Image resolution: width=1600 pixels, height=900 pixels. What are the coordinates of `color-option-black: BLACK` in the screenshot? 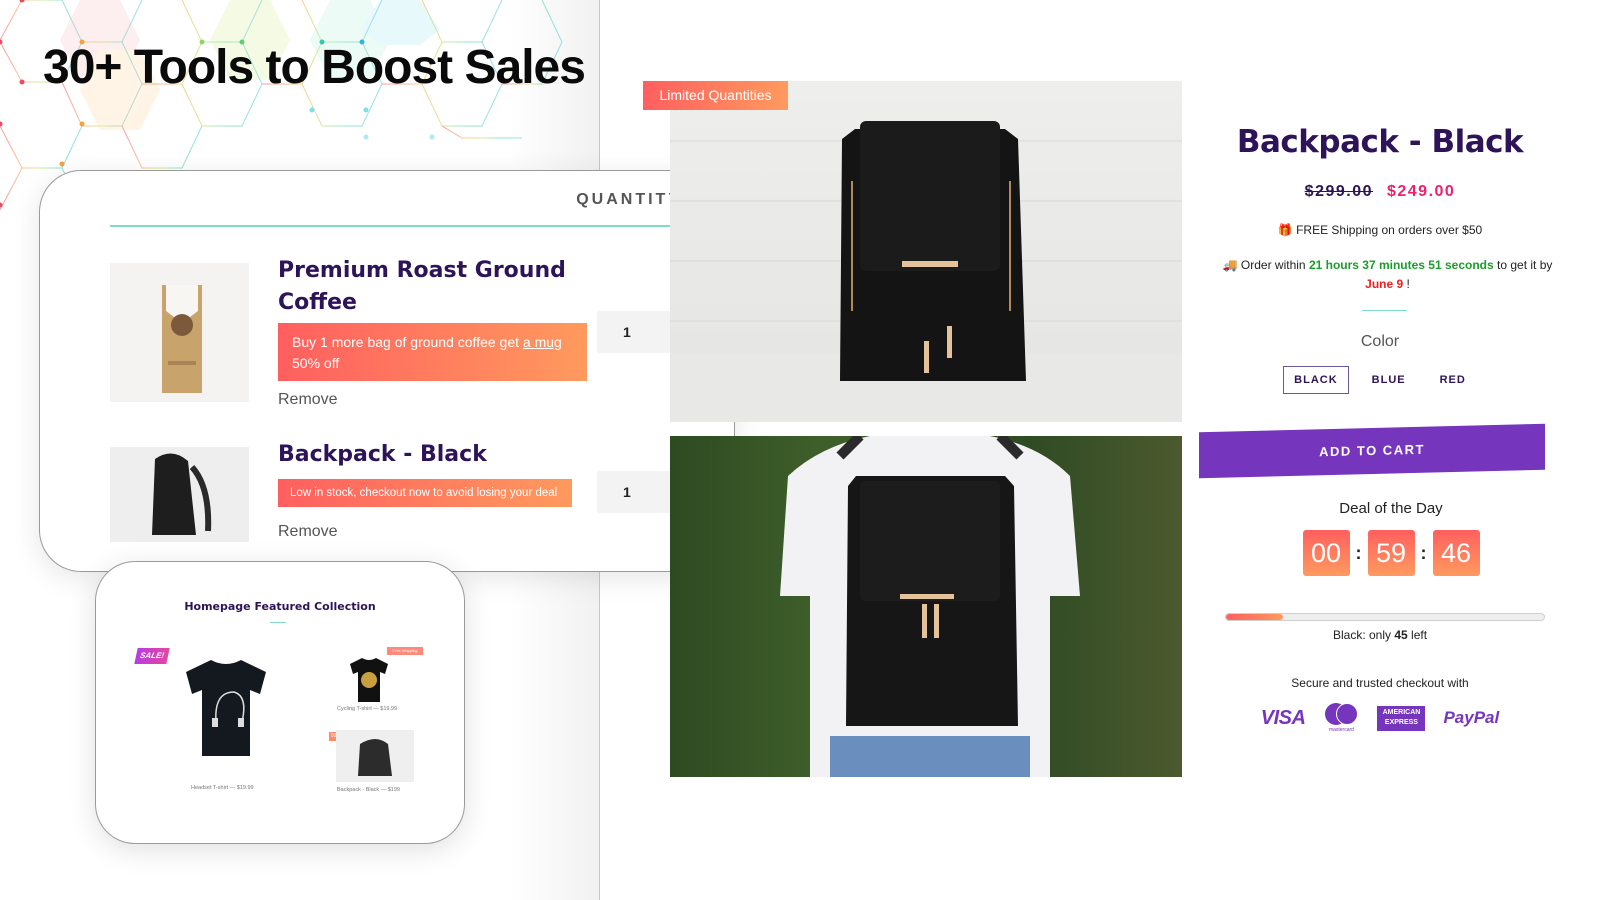 It's located at (1316, 380).